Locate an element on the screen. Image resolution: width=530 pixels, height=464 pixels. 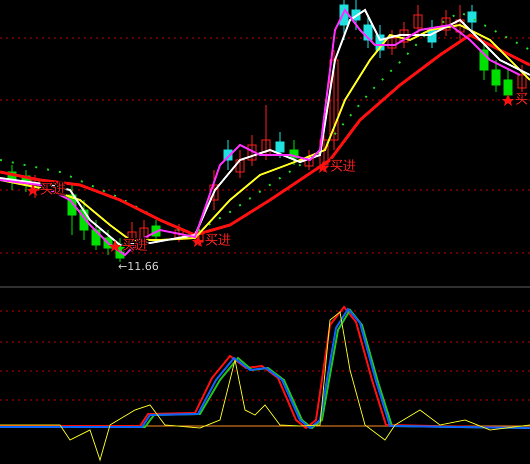
buy-signal-label: 买 is located at coordinates (521, 99).